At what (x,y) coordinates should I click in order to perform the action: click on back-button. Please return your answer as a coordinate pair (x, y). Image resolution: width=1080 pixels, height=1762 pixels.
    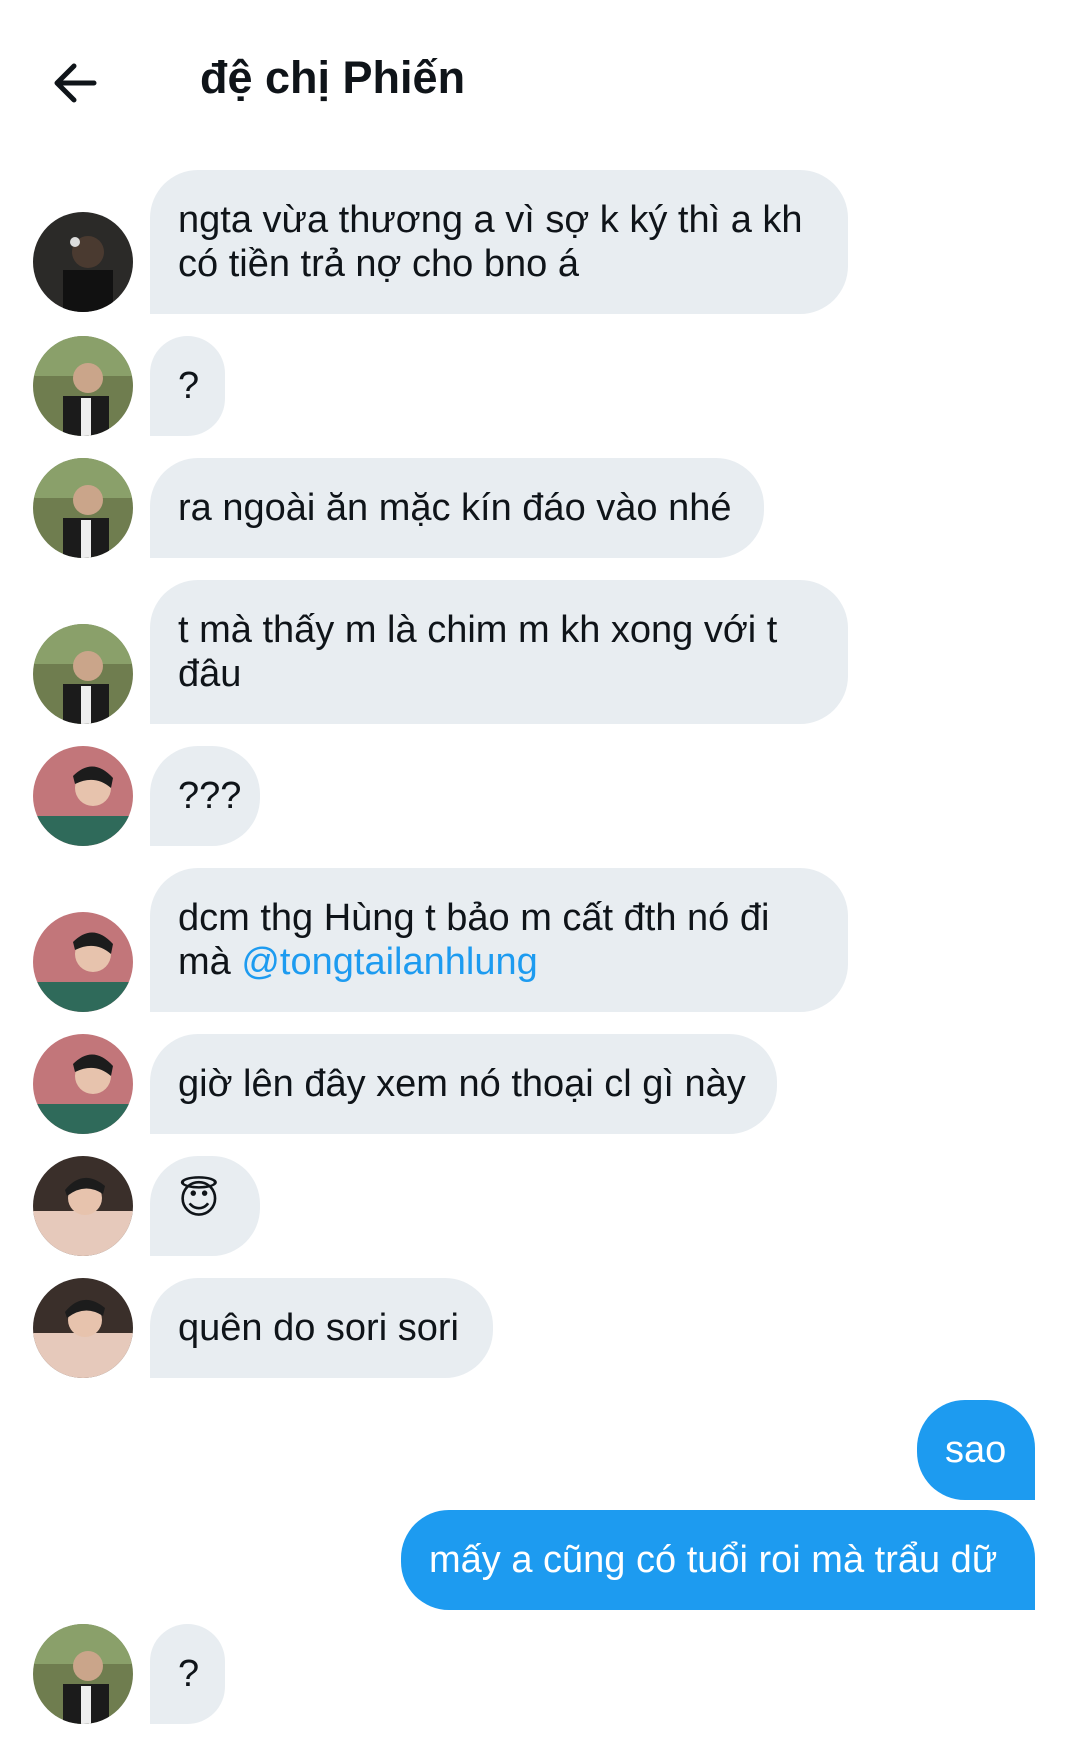
    Looking at the image, I should click on (78, 82).